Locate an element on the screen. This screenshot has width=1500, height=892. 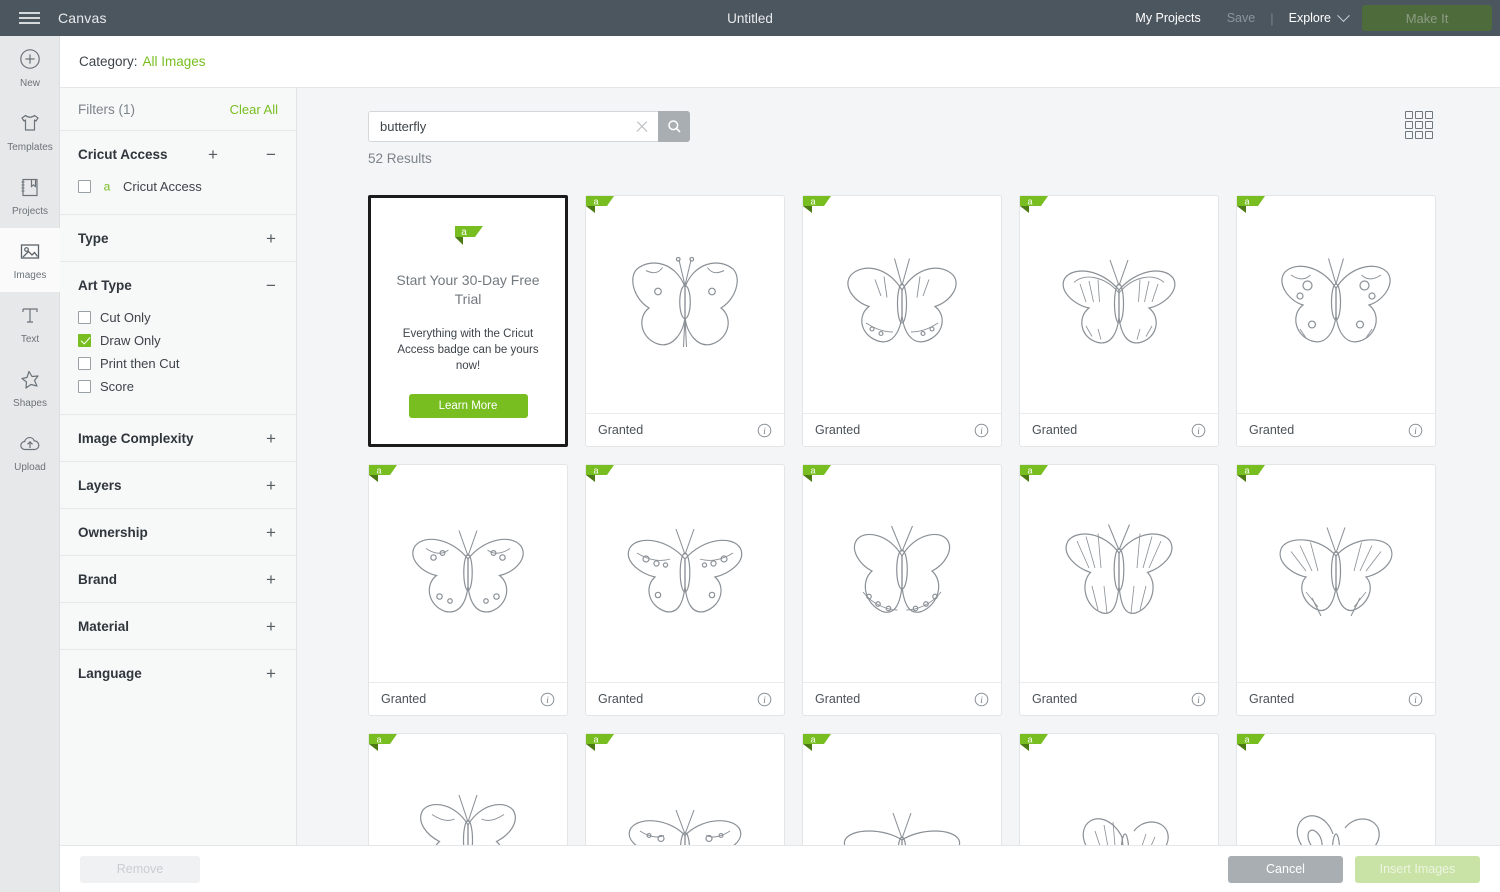
sidebar-item-projects: Projects is located at coordinates (30, 196).